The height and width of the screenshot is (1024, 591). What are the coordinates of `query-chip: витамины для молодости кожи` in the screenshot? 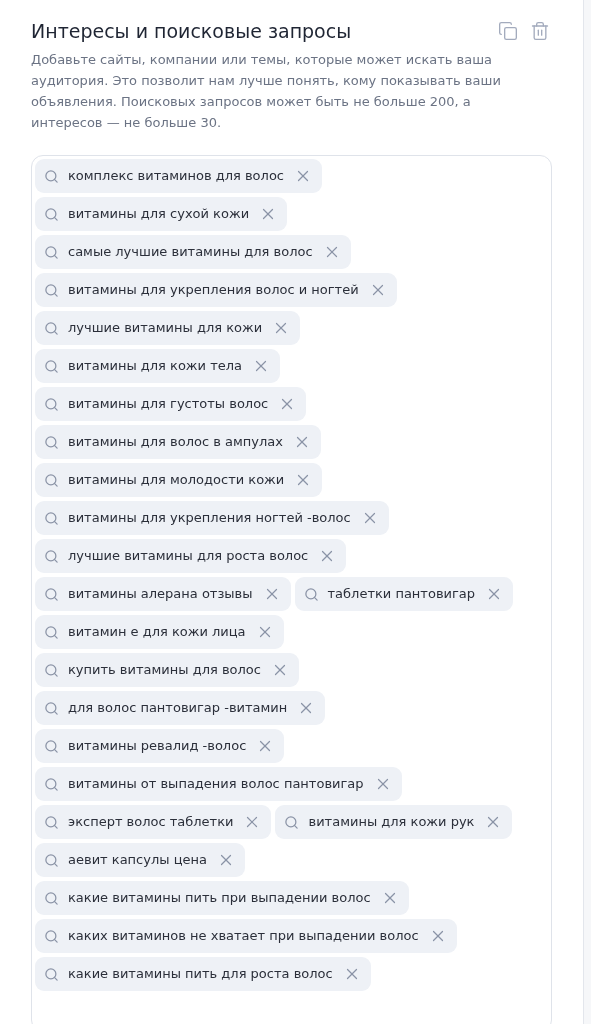 It's located at (179, 480).